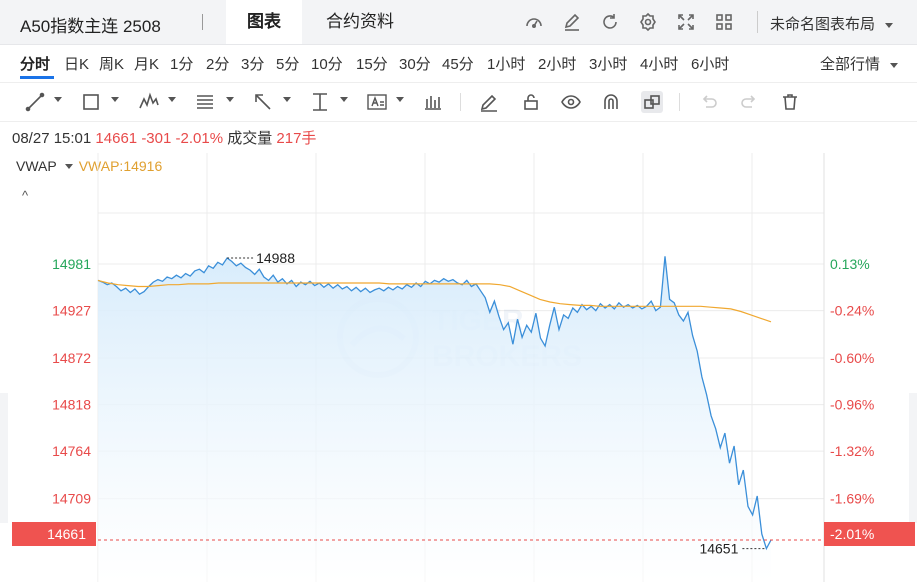 The height and width of the screenshot is (582, 917). Describe the element at coordinates (71, 451) in the screenshot. I see `y-tick-left: 14764` at that location.